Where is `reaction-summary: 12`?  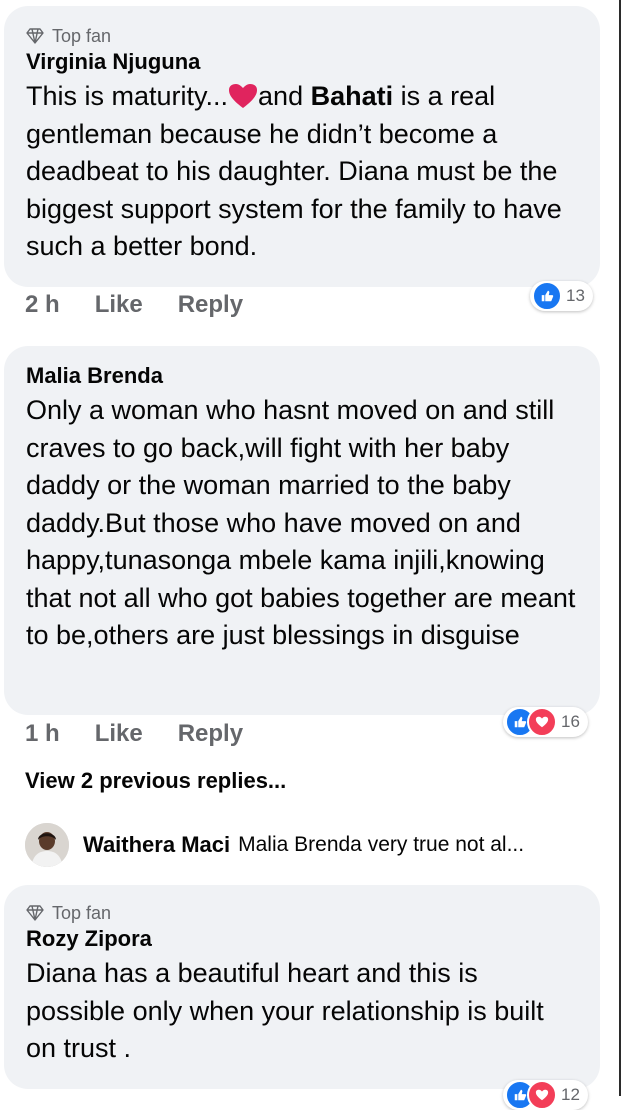
reaction-summary: 12 is located at coordinates (545, 1095).